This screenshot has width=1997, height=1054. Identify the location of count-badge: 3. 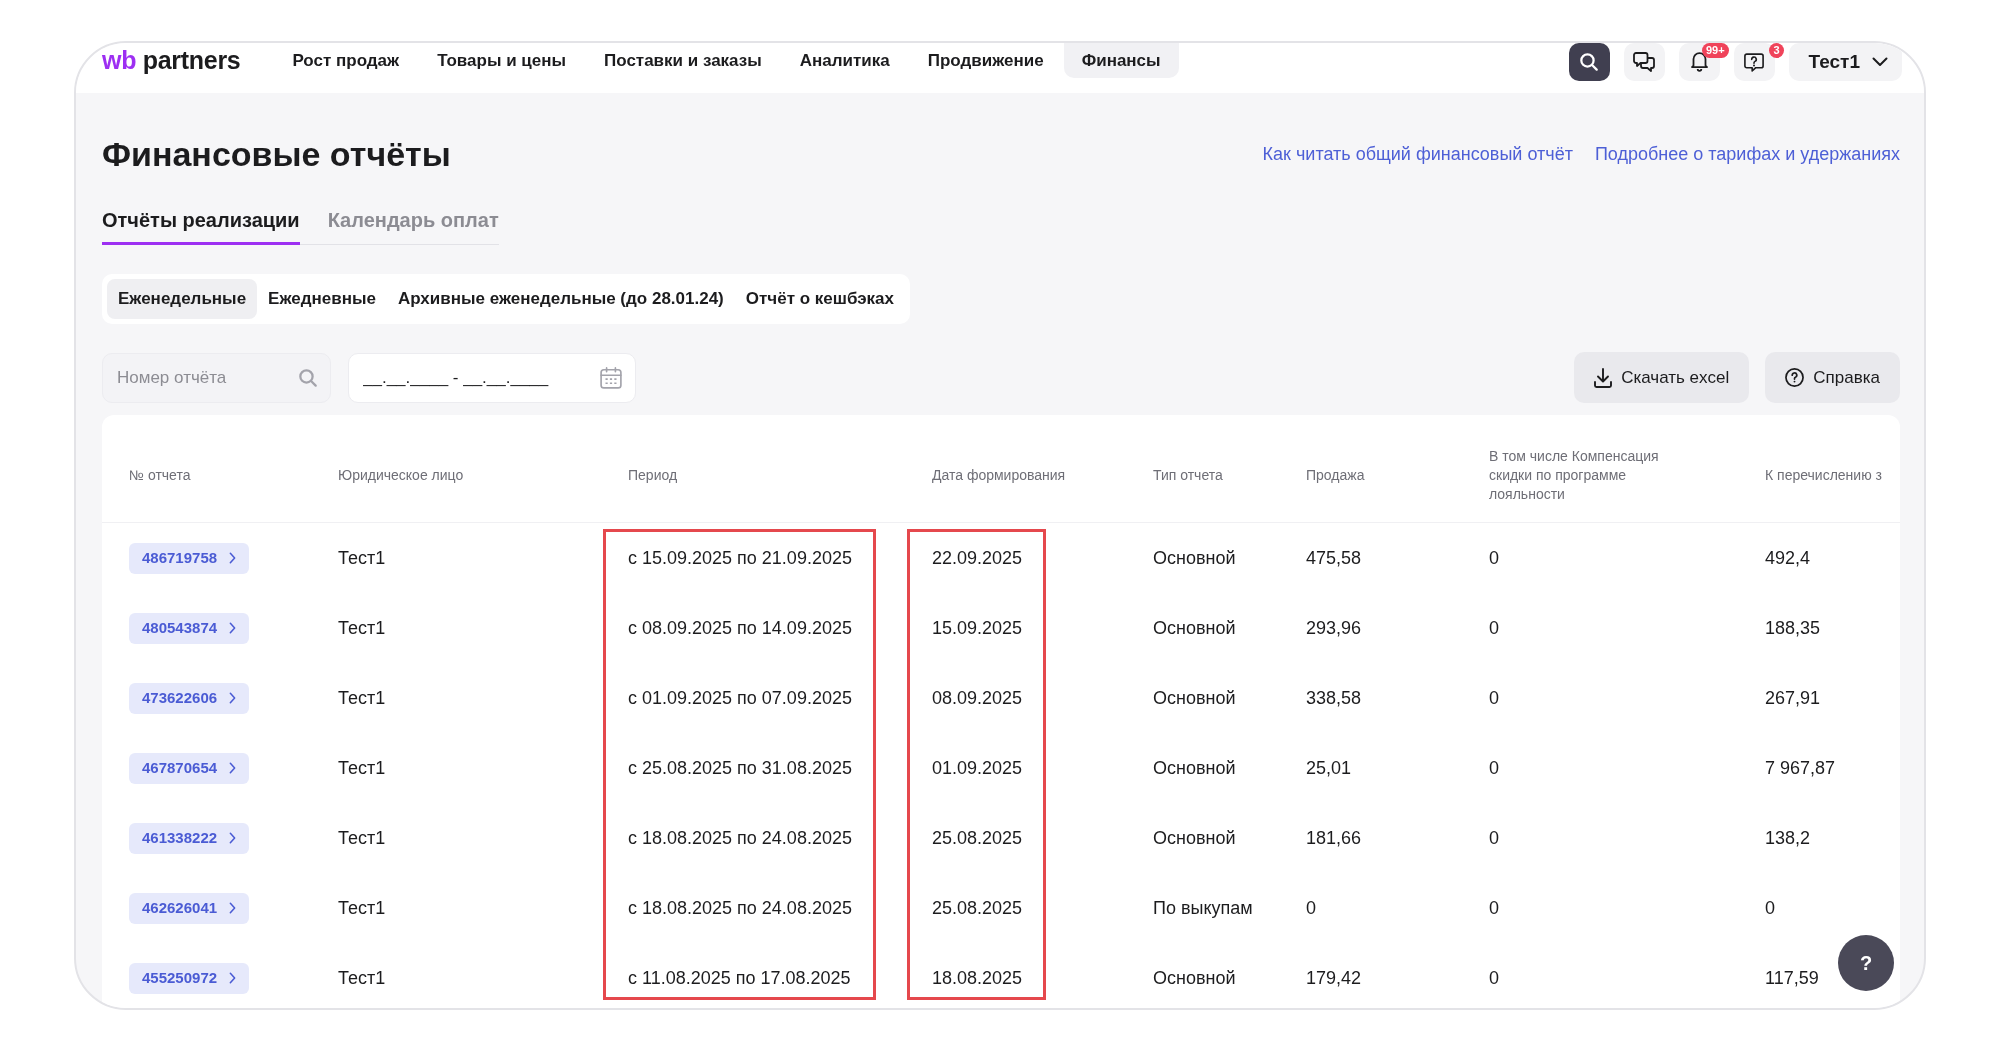
(1776, 50).